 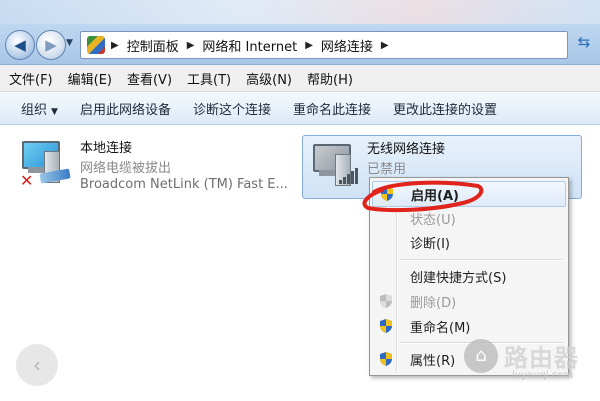 I want to click on arrow-left-icon: ◀, so click(x=20, y=45).